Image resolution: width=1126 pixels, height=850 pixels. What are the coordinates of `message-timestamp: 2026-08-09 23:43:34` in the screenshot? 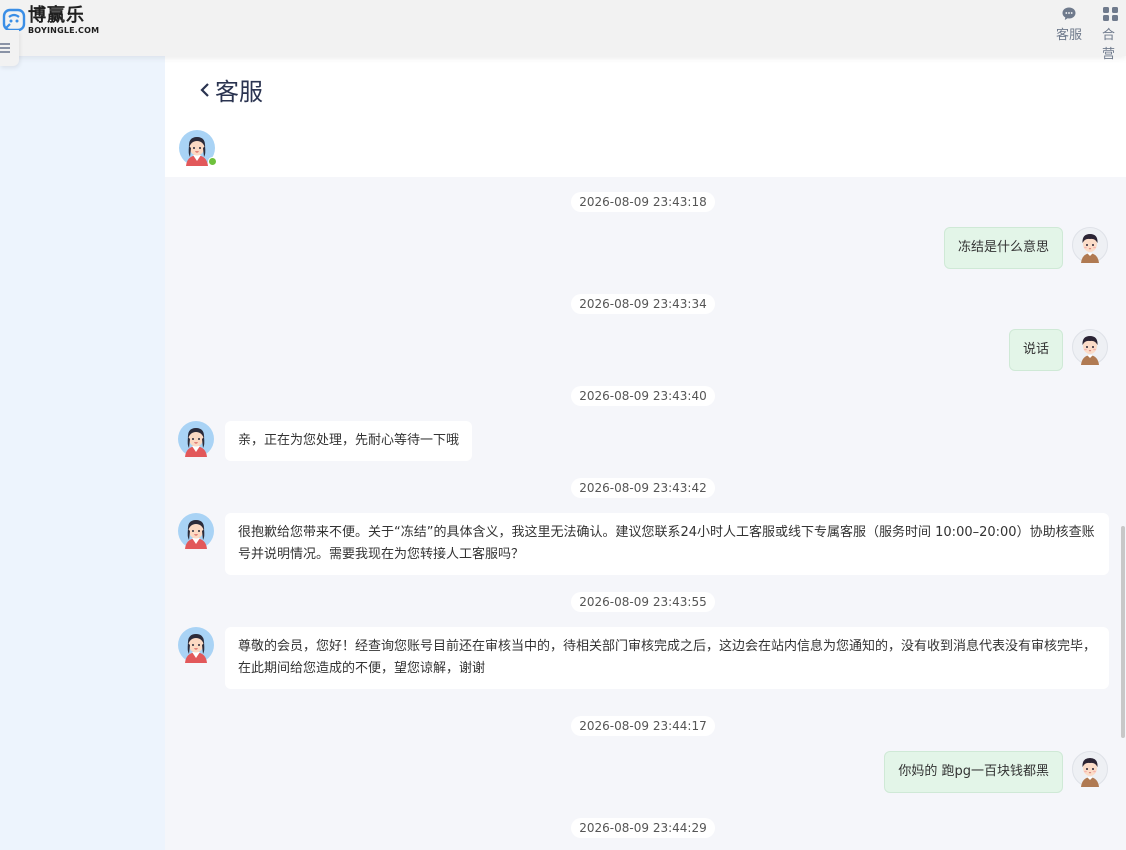 It's located at (643, 304).